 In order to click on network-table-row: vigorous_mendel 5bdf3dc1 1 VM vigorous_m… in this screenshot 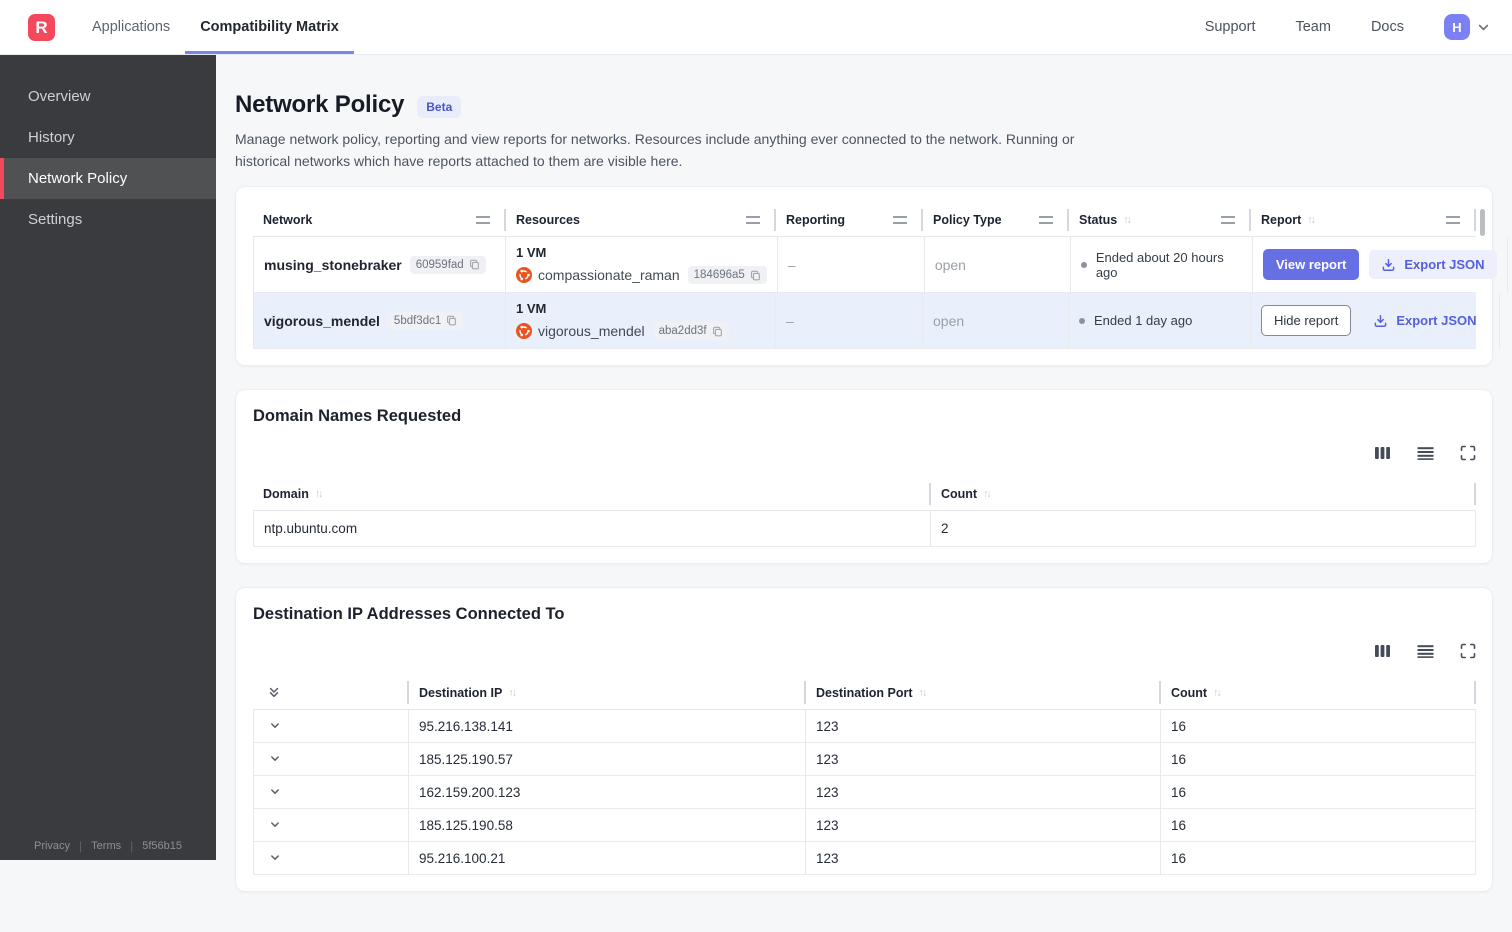, I will do `click(864, 321)`.